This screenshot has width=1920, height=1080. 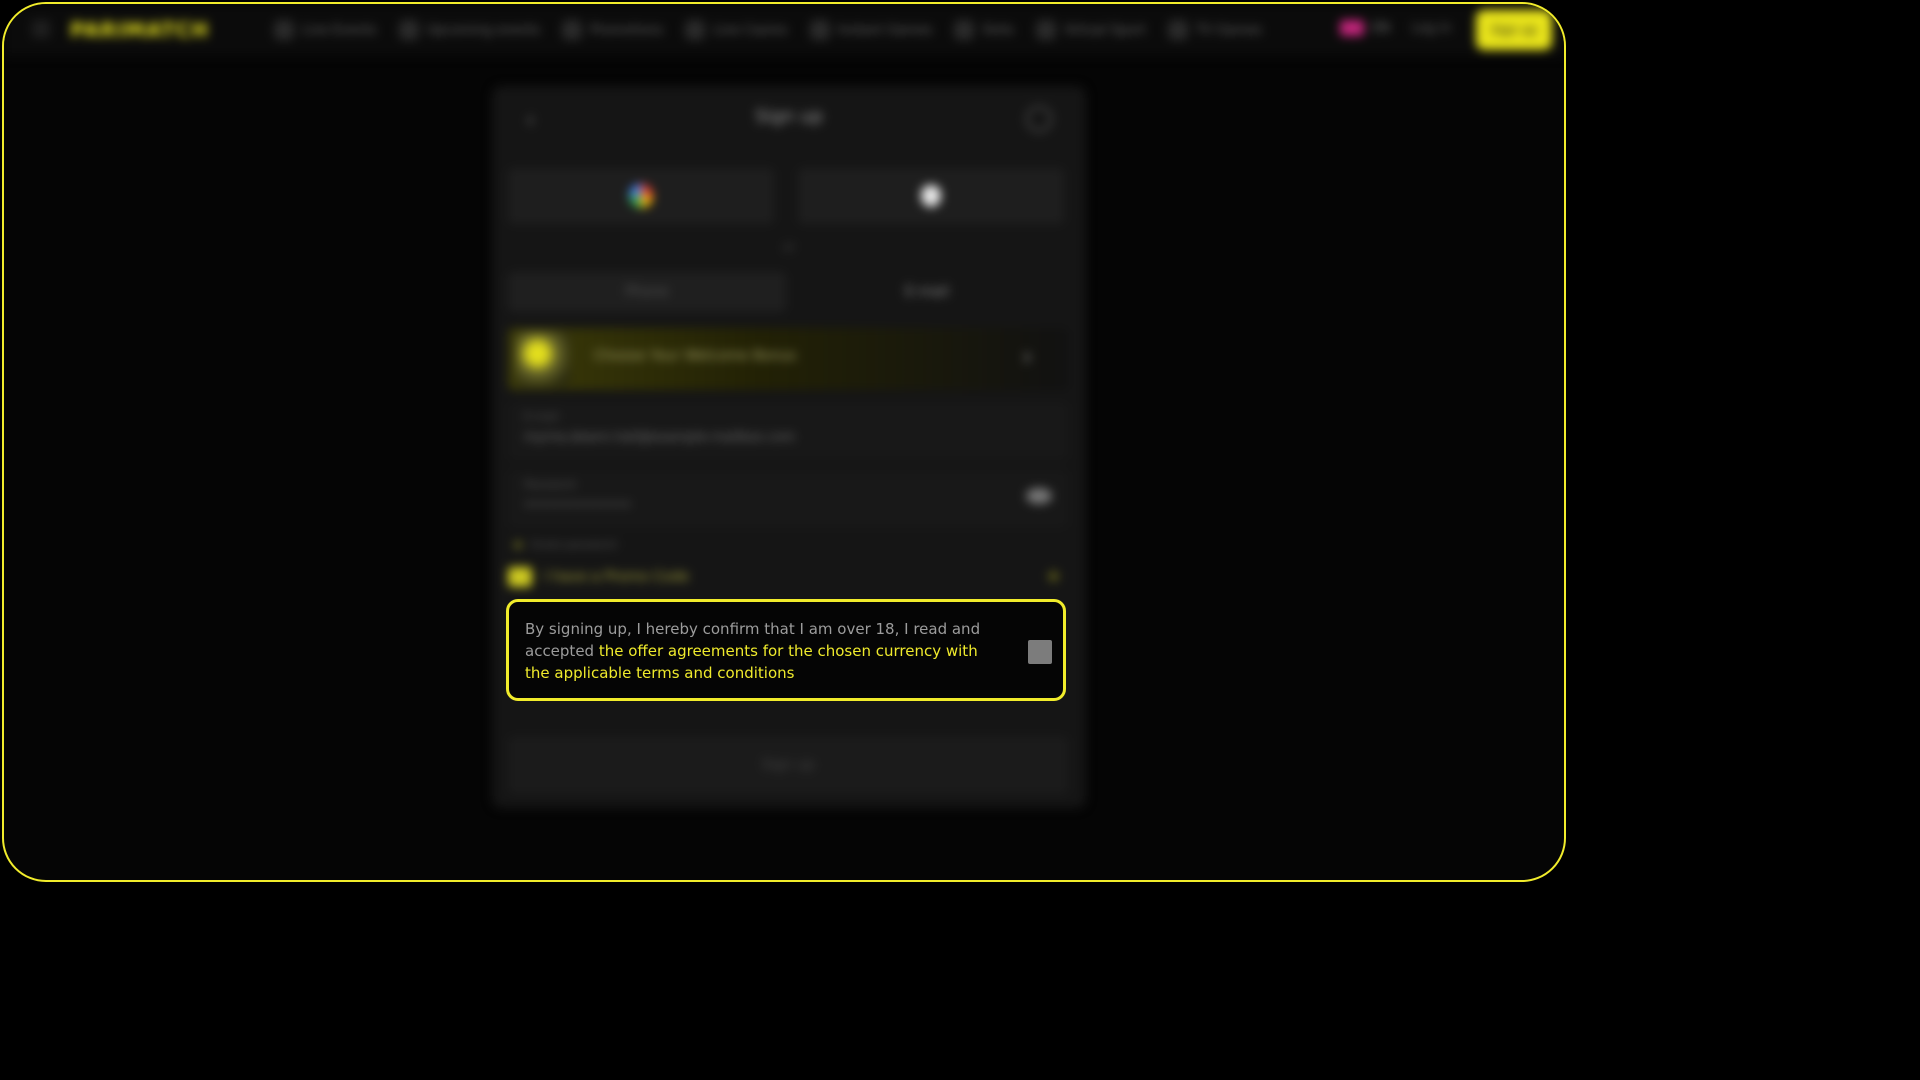 What do you see at coordinates (518, 544) in the screenshot?
I see `check-icon` at bounding box center [518, 544].